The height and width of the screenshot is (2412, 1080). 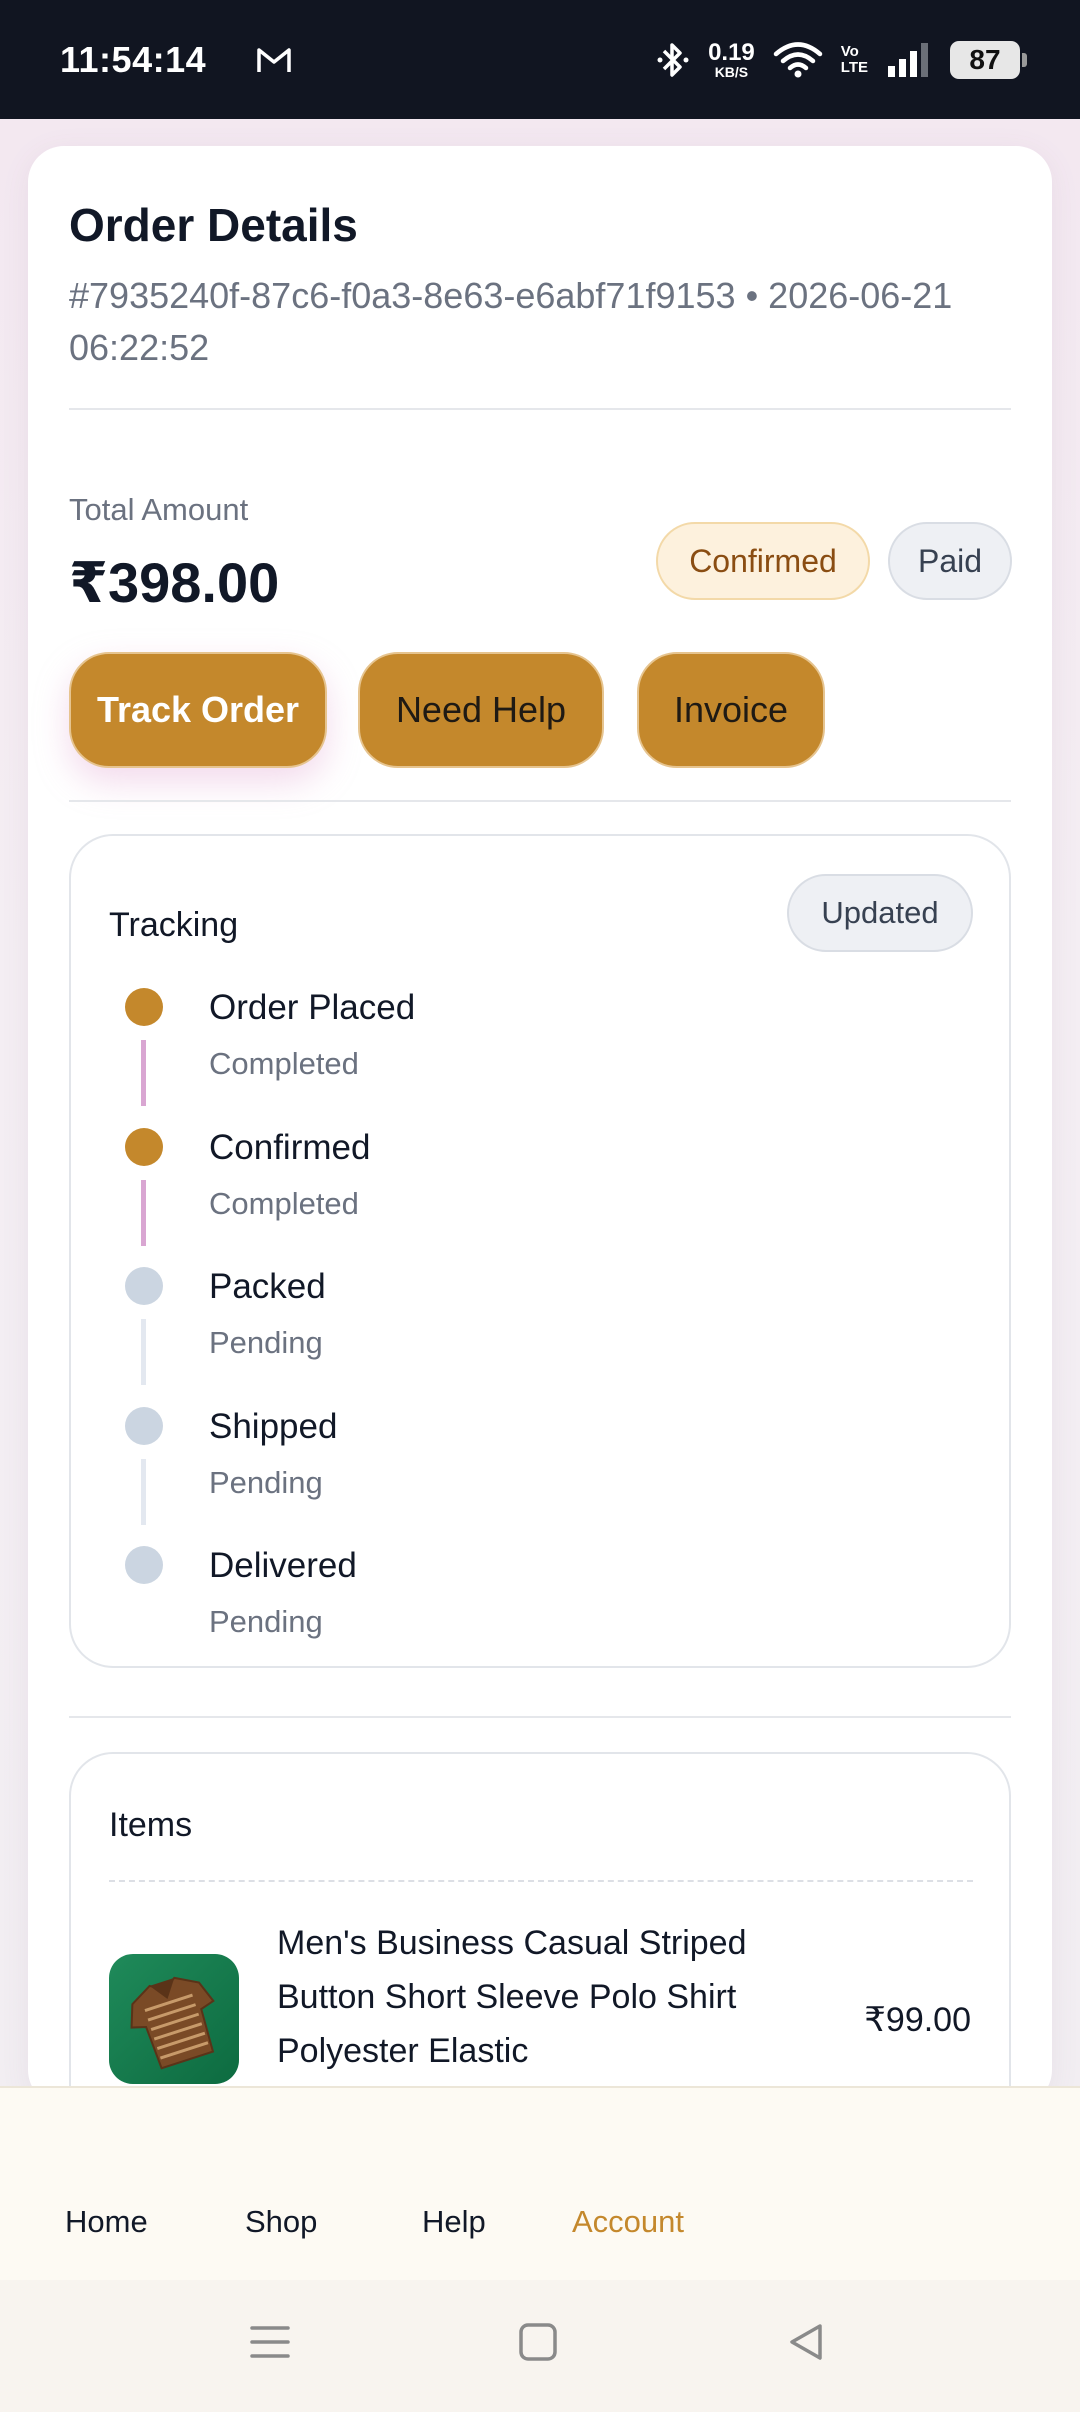 I want to click on polo-shirt-icon, so click(x=172, y=2023).